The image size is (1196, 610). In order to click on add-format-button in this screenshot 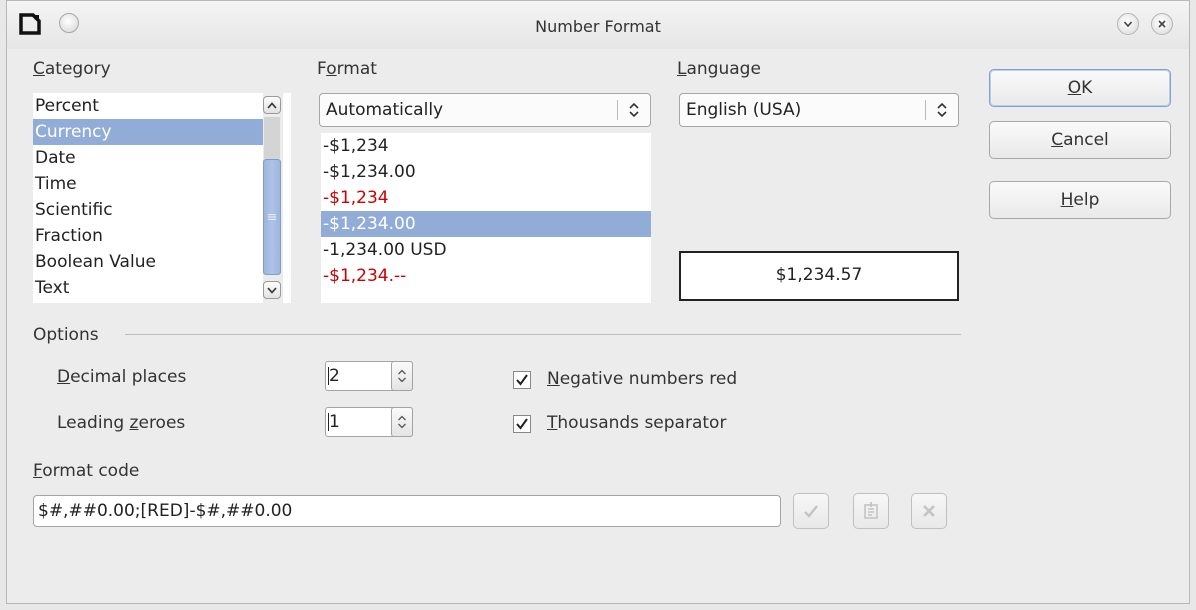, I will do `click(811, 511)`.